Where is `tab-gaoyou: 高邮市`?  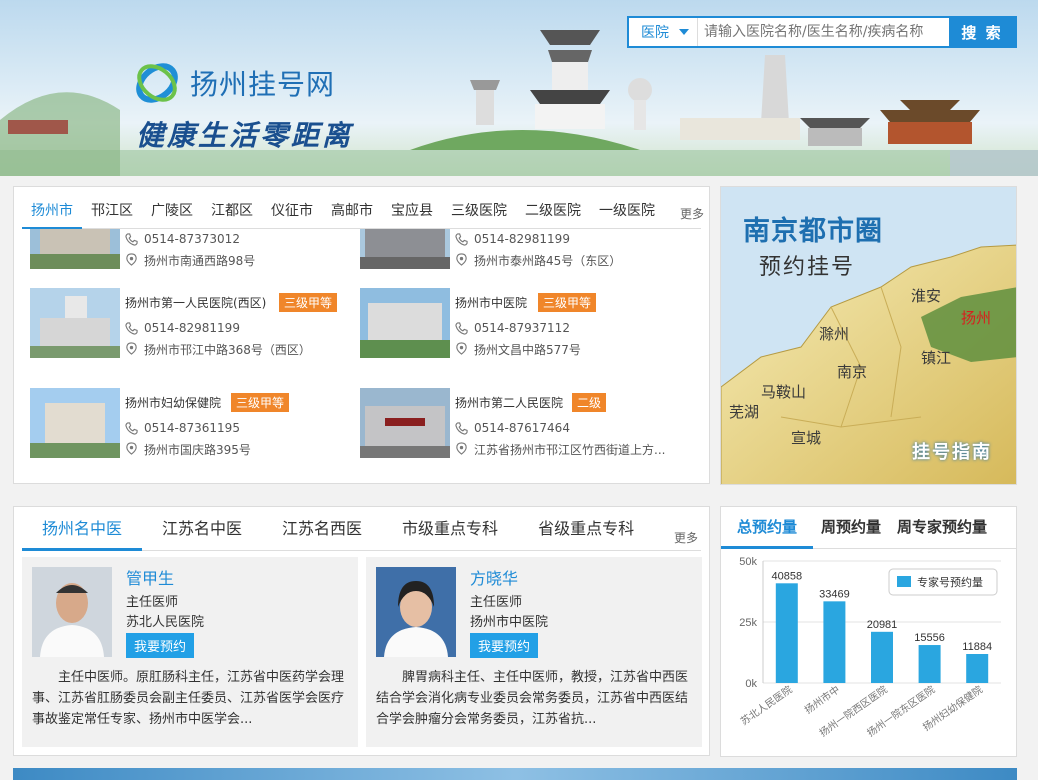
tab-gaoyou: 高邮市 is located at coordinates (352, 212).